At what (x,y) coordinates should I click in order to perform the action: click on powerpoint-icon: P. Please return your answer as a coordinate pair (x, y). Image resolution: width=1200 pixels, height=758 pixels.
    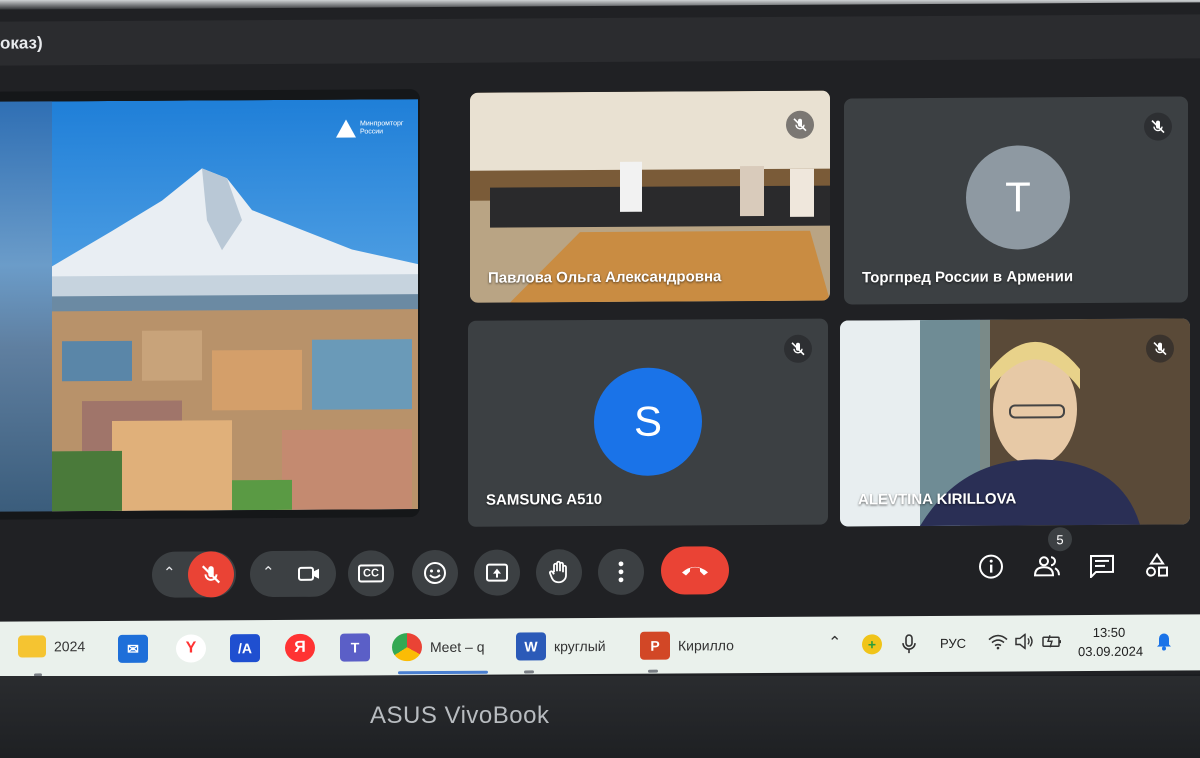
    Looking at the image, I should click on (655, 645).